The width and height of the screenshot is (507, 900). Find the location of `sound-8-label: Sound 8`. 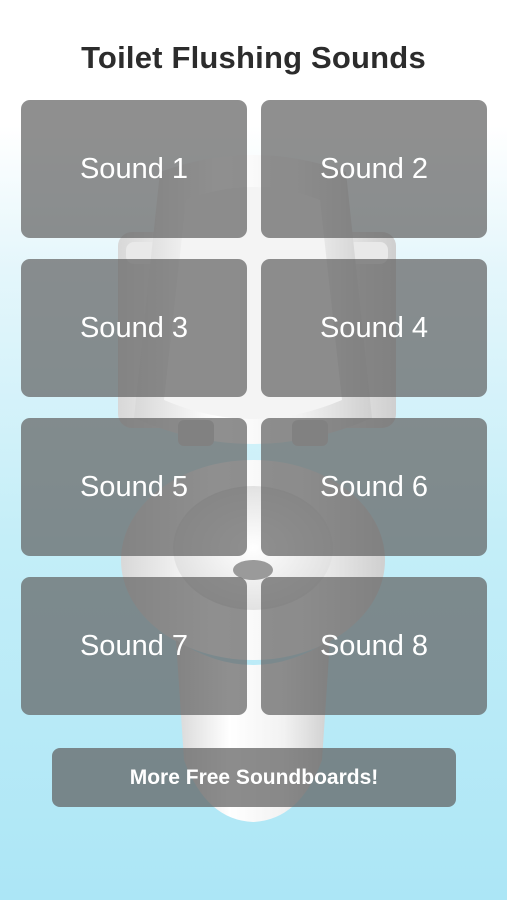

sound-8-label: Sound 8 is located at coordinates (374, 645).